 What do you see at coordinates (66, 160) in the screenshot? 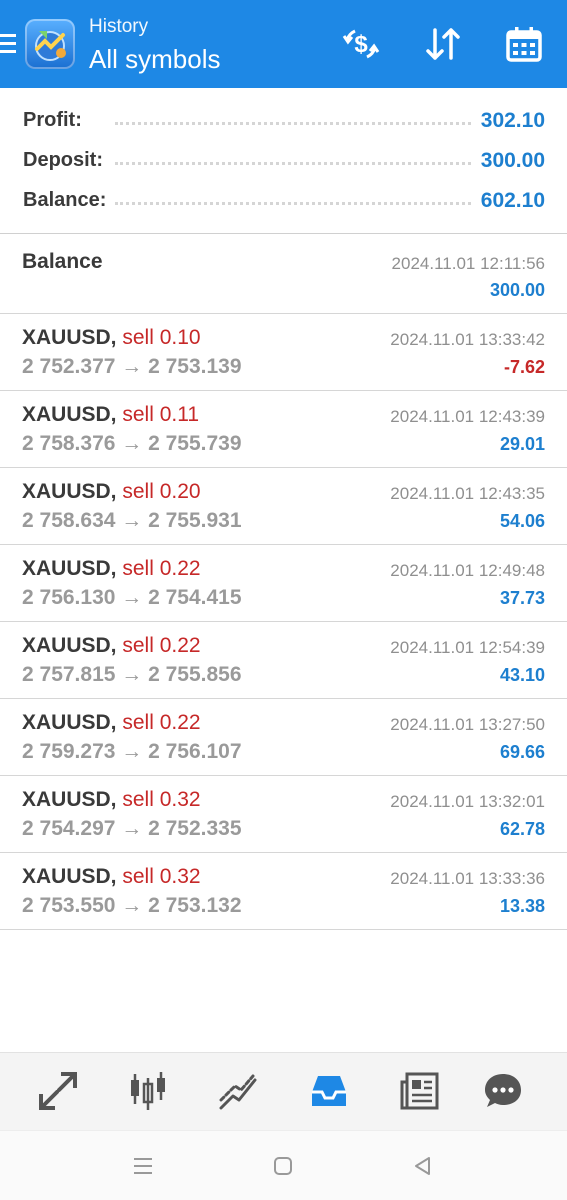
I see `summary-label: Deposit:` at bounding box center [66, 160].